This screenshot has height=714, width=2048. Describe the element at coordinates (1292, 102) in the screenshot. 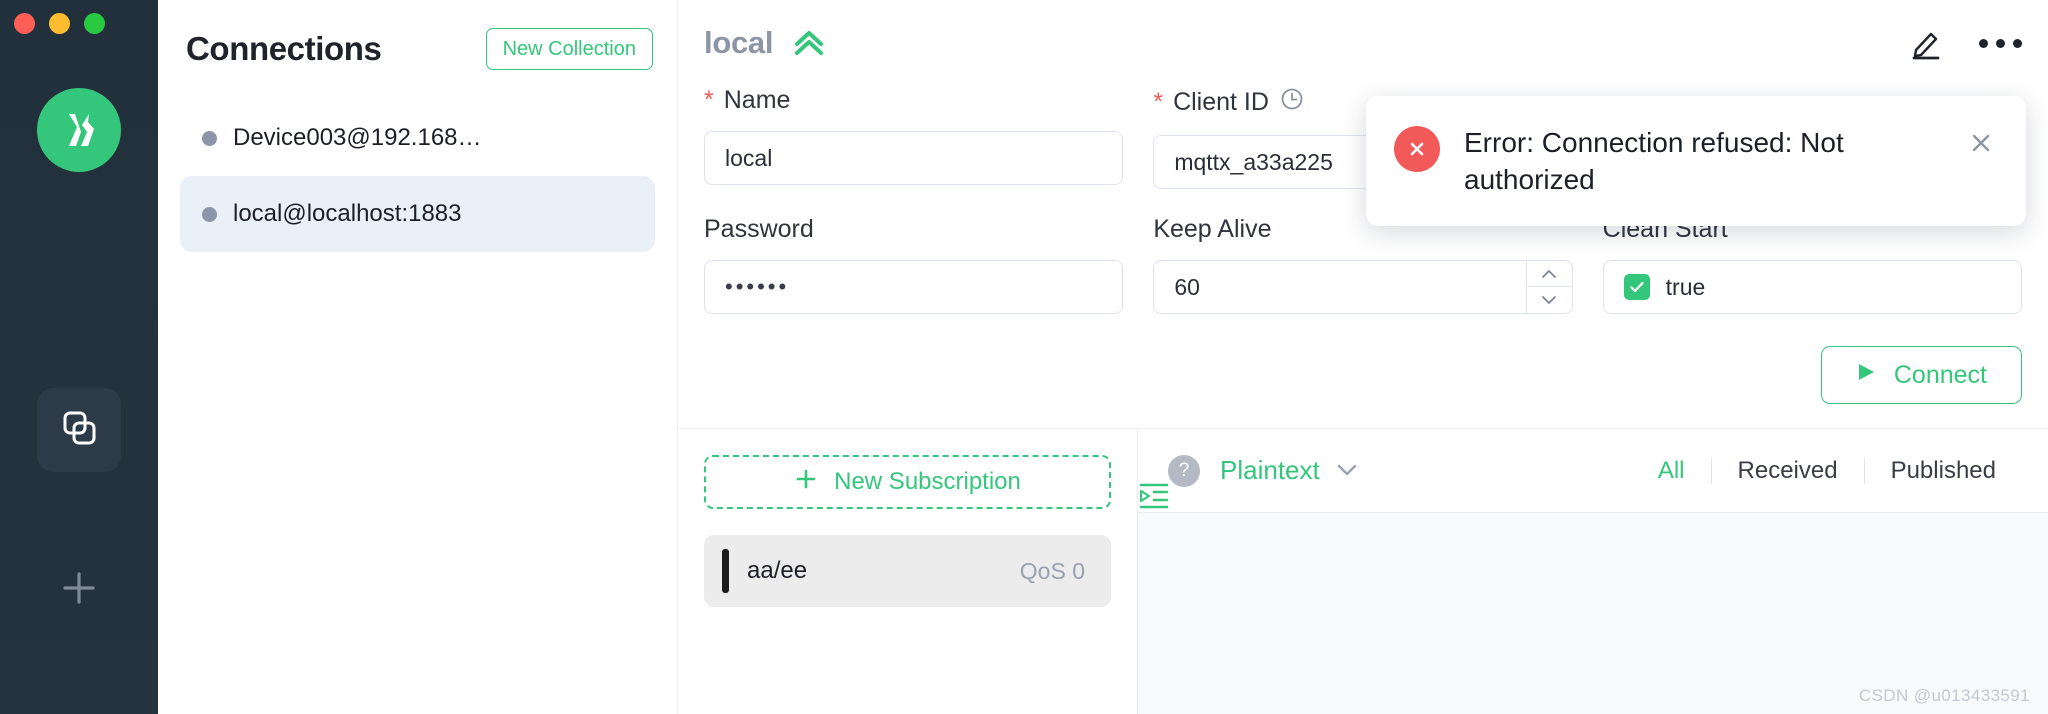

I see `clock-icon` at that location.